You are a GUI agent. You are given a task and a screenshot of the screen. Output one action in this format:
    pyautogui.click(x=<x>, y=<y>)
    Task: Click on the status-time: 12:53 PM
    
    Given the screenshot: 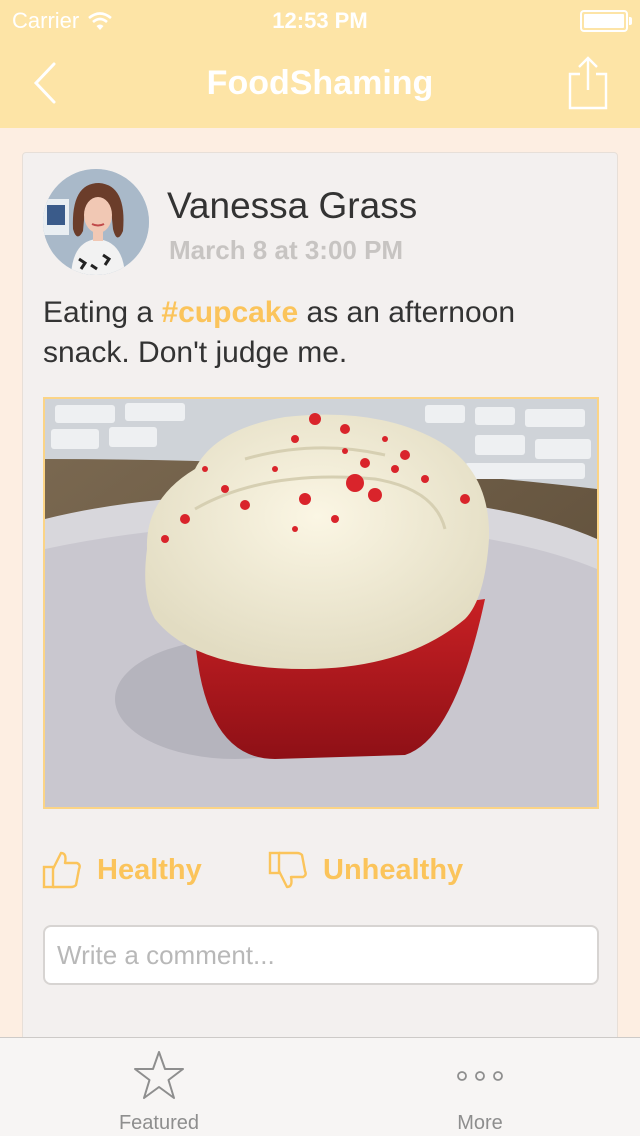 What is the action you would take?
    pyautogui.click(x=320, y=20)
    